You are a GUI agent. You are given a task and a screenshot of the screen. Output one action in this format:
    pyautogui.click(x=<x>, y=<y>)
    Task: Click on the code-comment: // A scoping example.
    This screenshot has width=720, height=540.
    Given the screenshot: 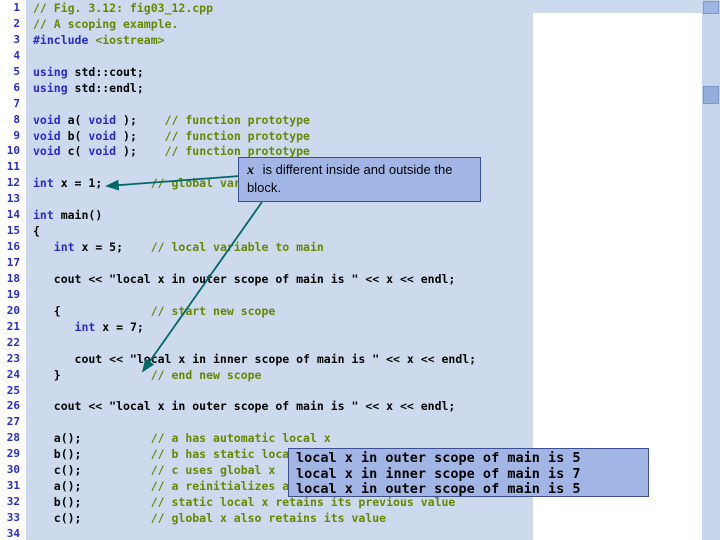 What is the action you would take?
    pyautogui.click(x=106, y=23)
    